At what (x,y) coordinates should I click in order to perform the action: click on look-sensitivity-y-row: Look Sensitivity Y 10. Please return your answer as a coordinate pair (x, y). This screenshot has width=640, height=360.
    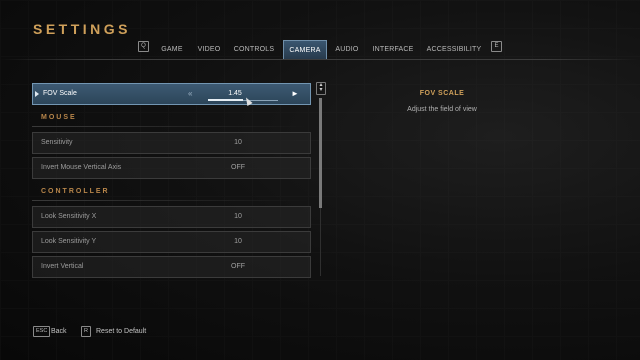
    Looking at the image, I should click on (171, 242).